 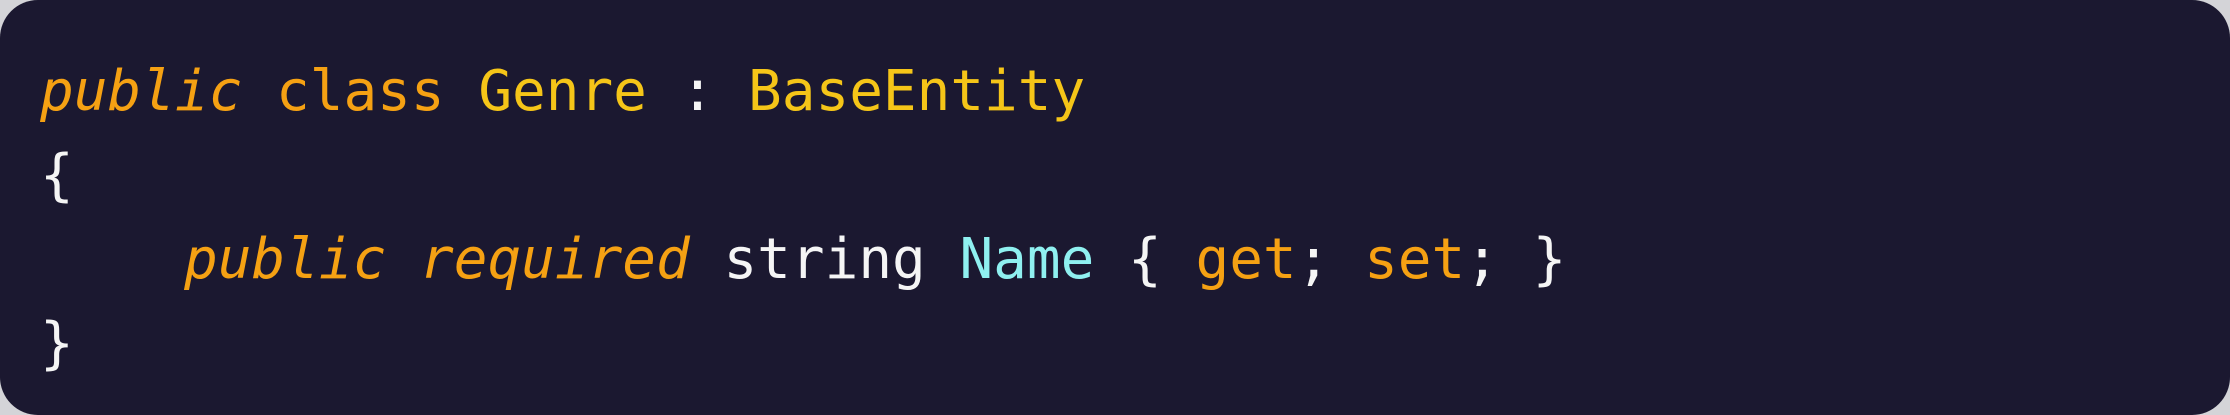 I want to click on accessor-close-brace: }, so click(x=1549, y=259).